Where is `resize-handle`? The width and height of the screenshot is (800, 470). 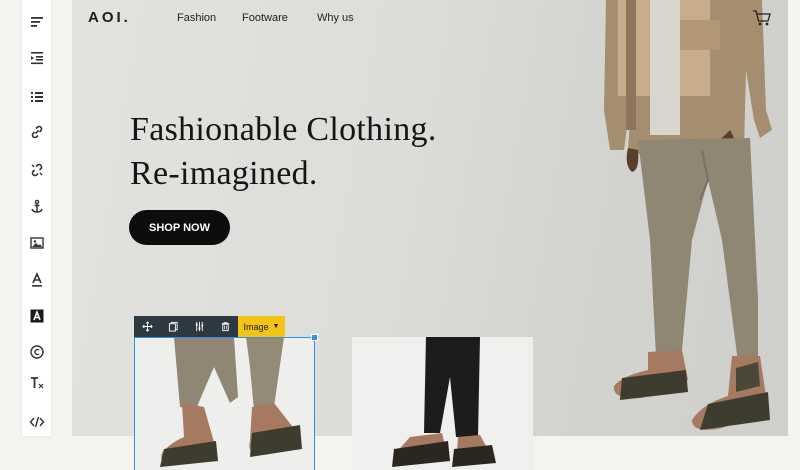
resize-handle is located at coordinates (314, 337).